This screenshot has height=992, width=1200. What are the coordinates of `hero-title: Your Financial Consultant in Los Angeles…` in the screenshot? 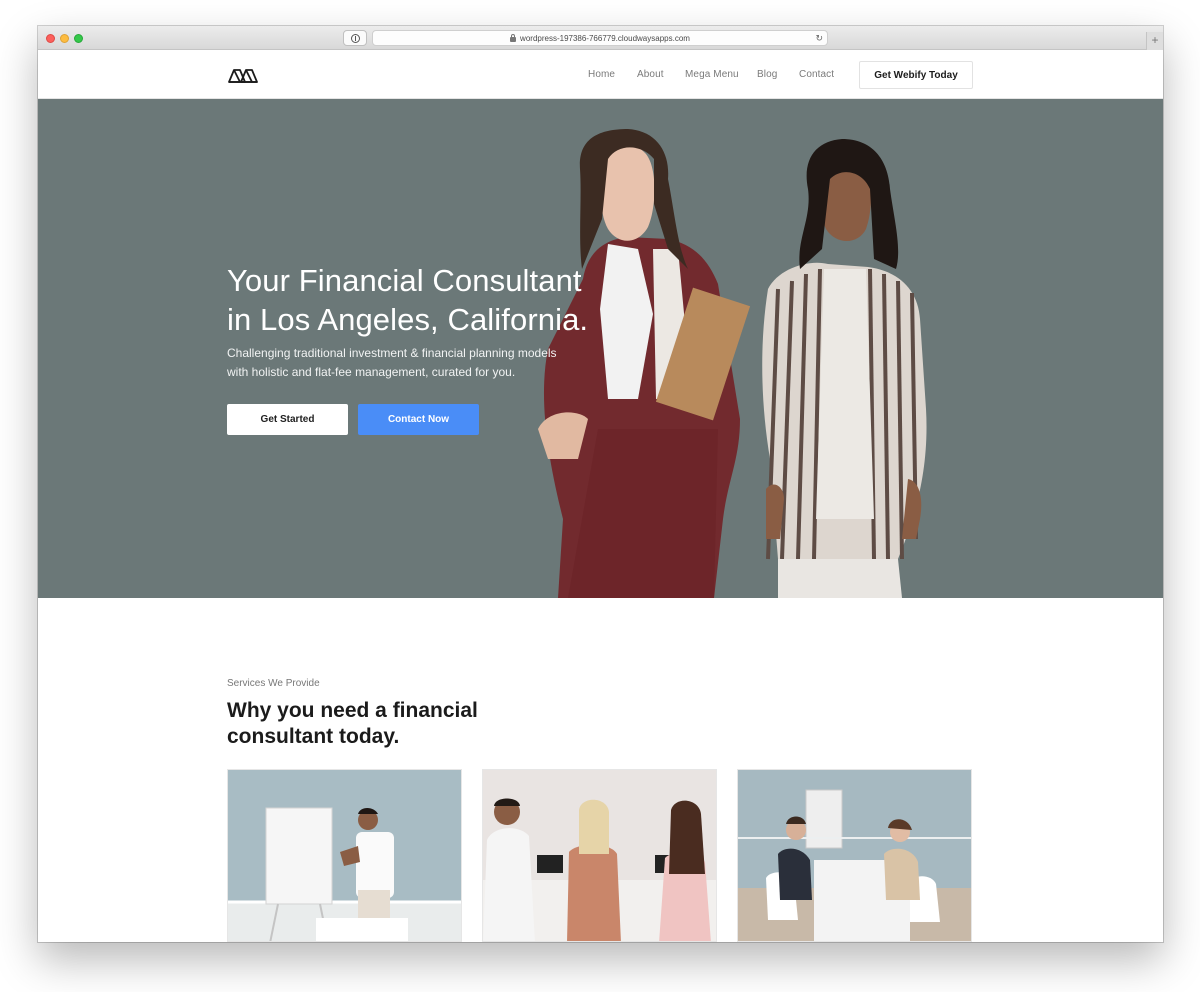 It's located at (437, 300).